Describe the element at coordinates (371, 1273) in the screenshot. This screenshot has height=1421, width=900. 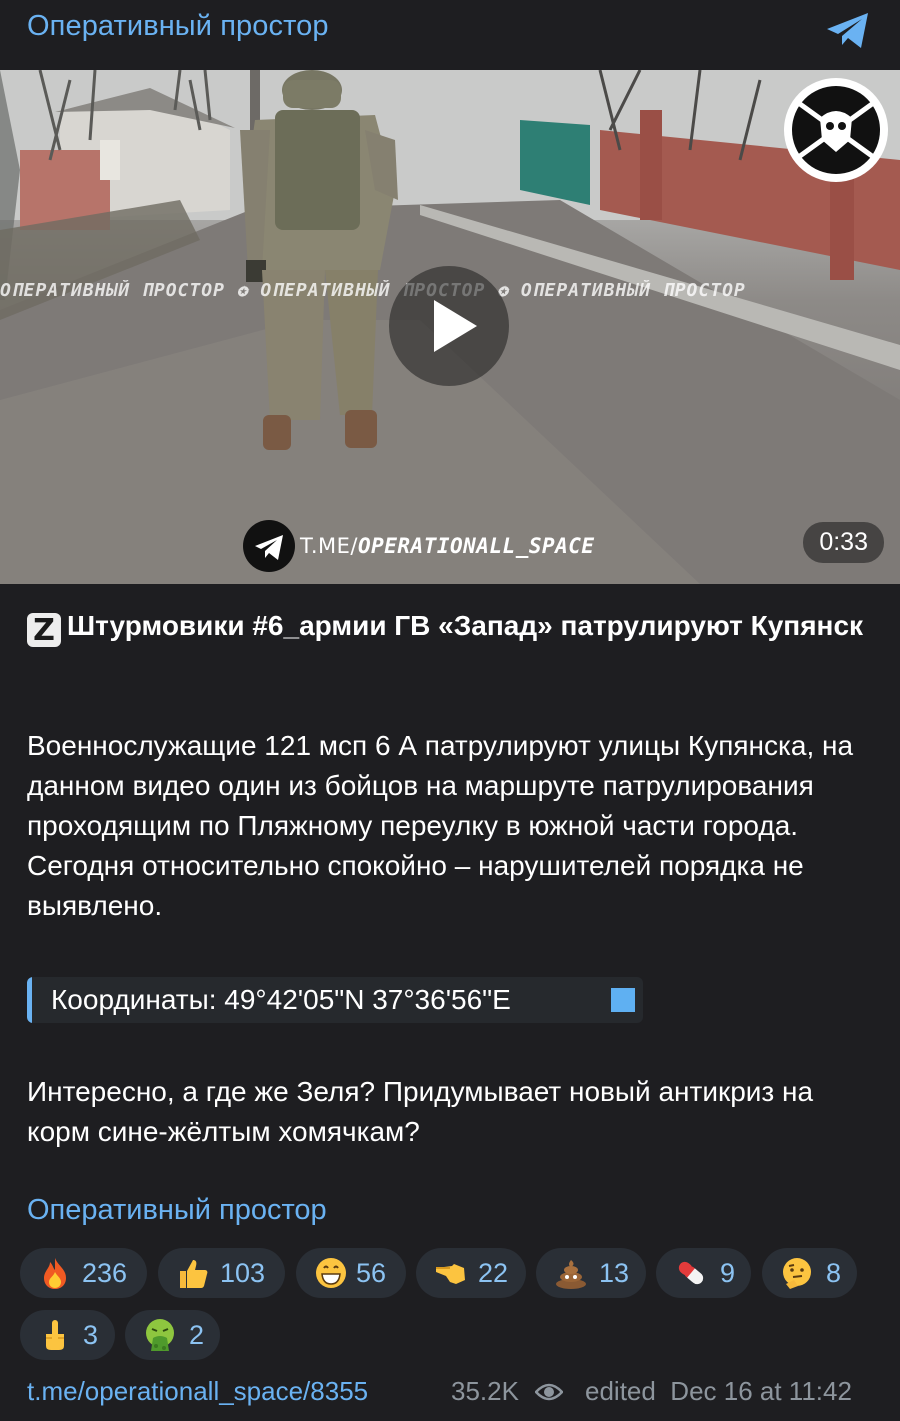
I see `reaction-count: 56` at that location.